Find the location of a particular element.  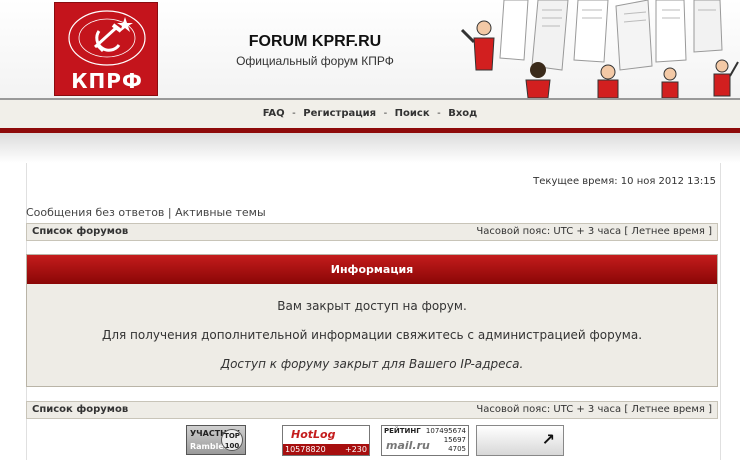

mailru-rating-badge: РЕЙТИНГ 107495674 15697 4705 mail.ru is located at coordinates (425, 440).